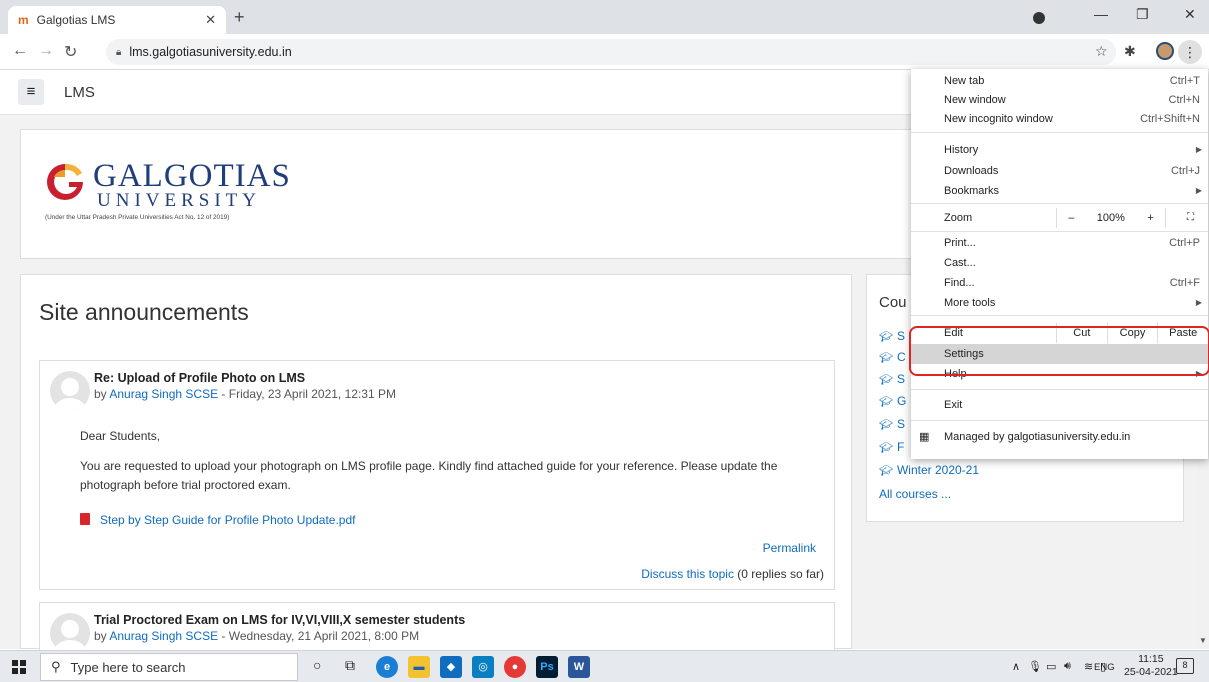 Image resolution: width=1209 pixels, height=682 pixels. What do you see at coordinates (1016, 666) in the screenshot?
I see `tray-overflow-icon: ∧` at bounding box center [1016, 666].